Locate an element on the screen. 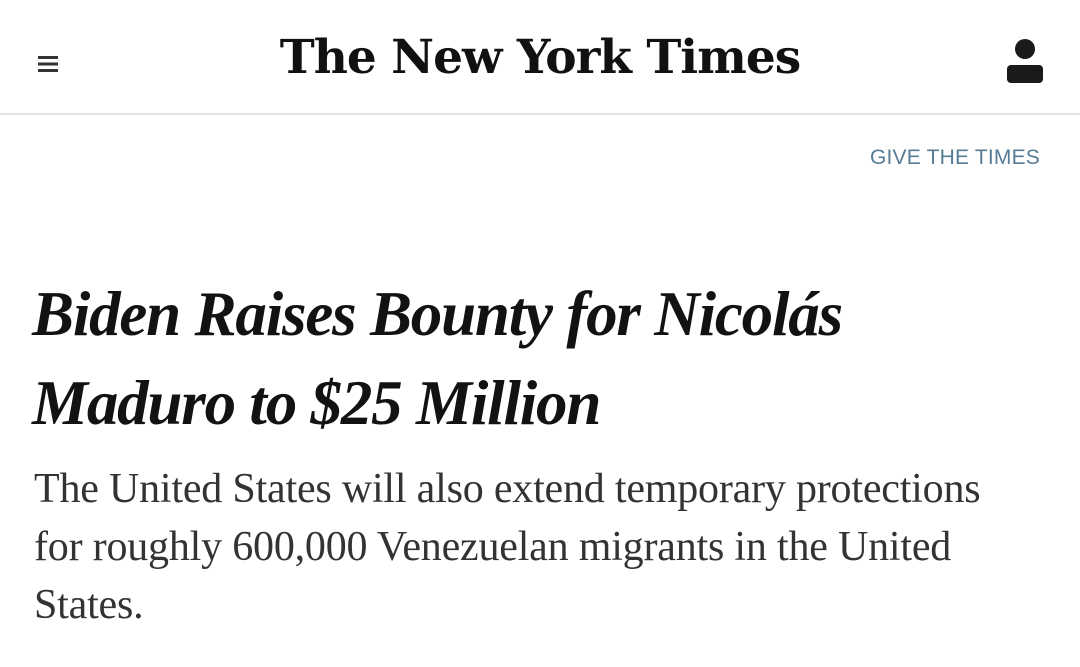 The width and height of the screenshot is (1080, 667). nyt-masthead-logo: The New York Times is located at coordinates (540, 58).